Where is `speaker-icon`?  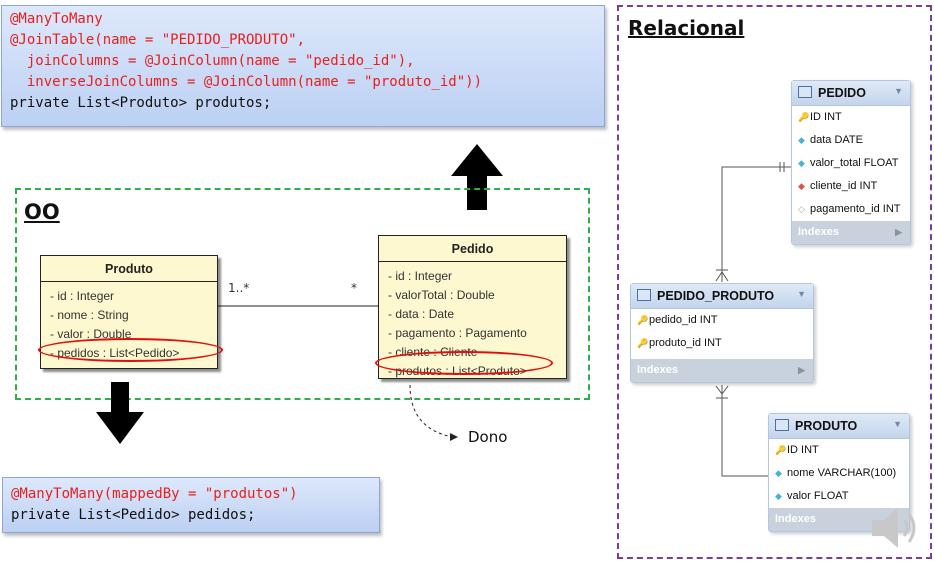
speaker-icon is located at coordinates (896, 528).